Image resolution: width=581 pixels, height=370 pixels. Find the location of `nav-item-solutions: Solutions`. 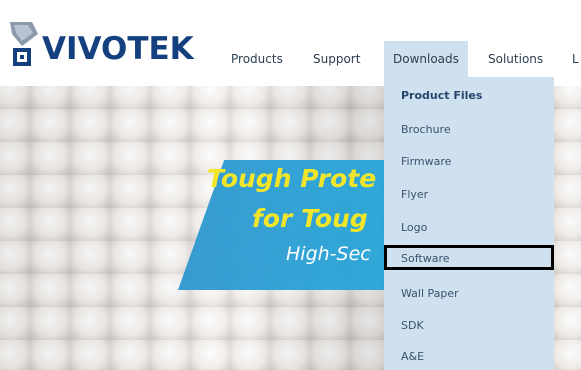

nav-item-solutions: Solutions is located at coordinates (515, 59).